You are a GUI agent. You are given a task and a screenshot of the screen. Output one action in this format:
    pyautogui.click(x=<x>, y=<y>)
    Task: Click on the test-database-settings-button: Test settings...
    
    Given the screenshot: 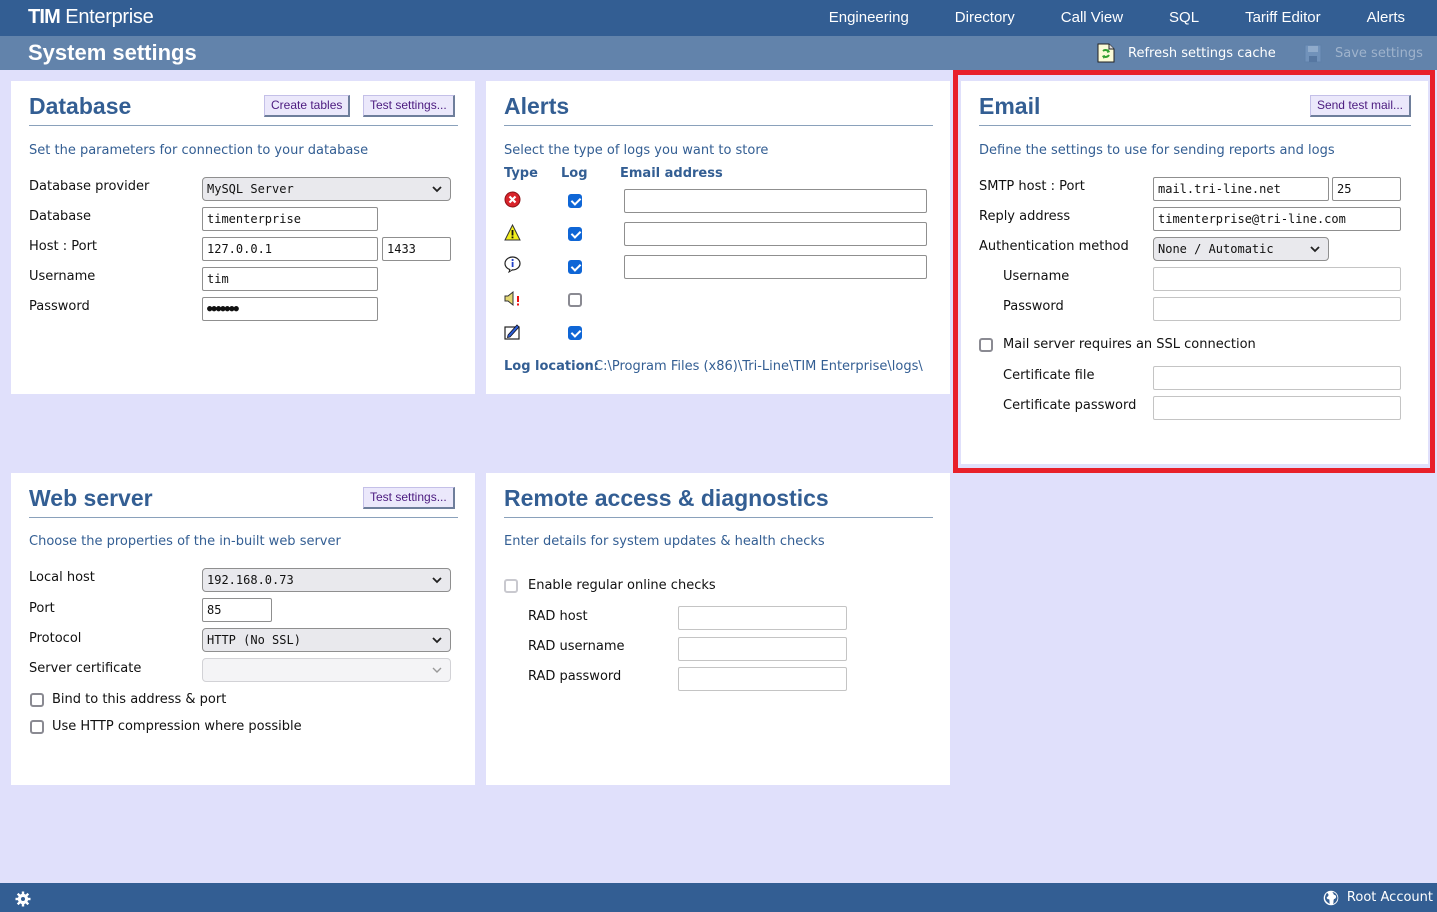 What is the action you would take?
    pyautogui.click(x=409, y=106)
    